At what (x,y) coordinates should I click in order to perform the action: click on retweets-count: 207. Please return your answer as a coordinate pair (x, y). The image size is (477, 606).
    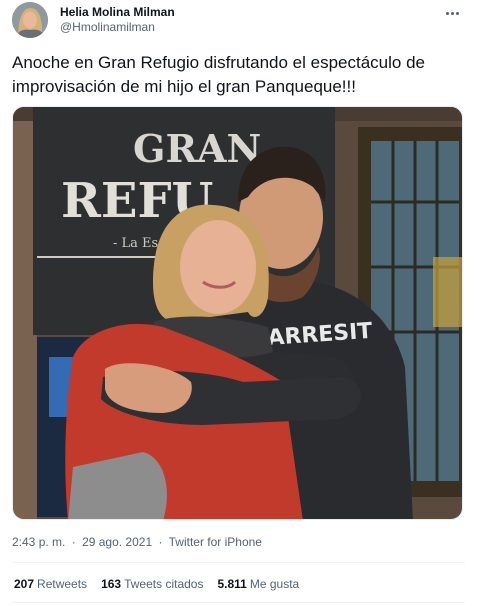
    Looking at the image, I should click on (24, 584).